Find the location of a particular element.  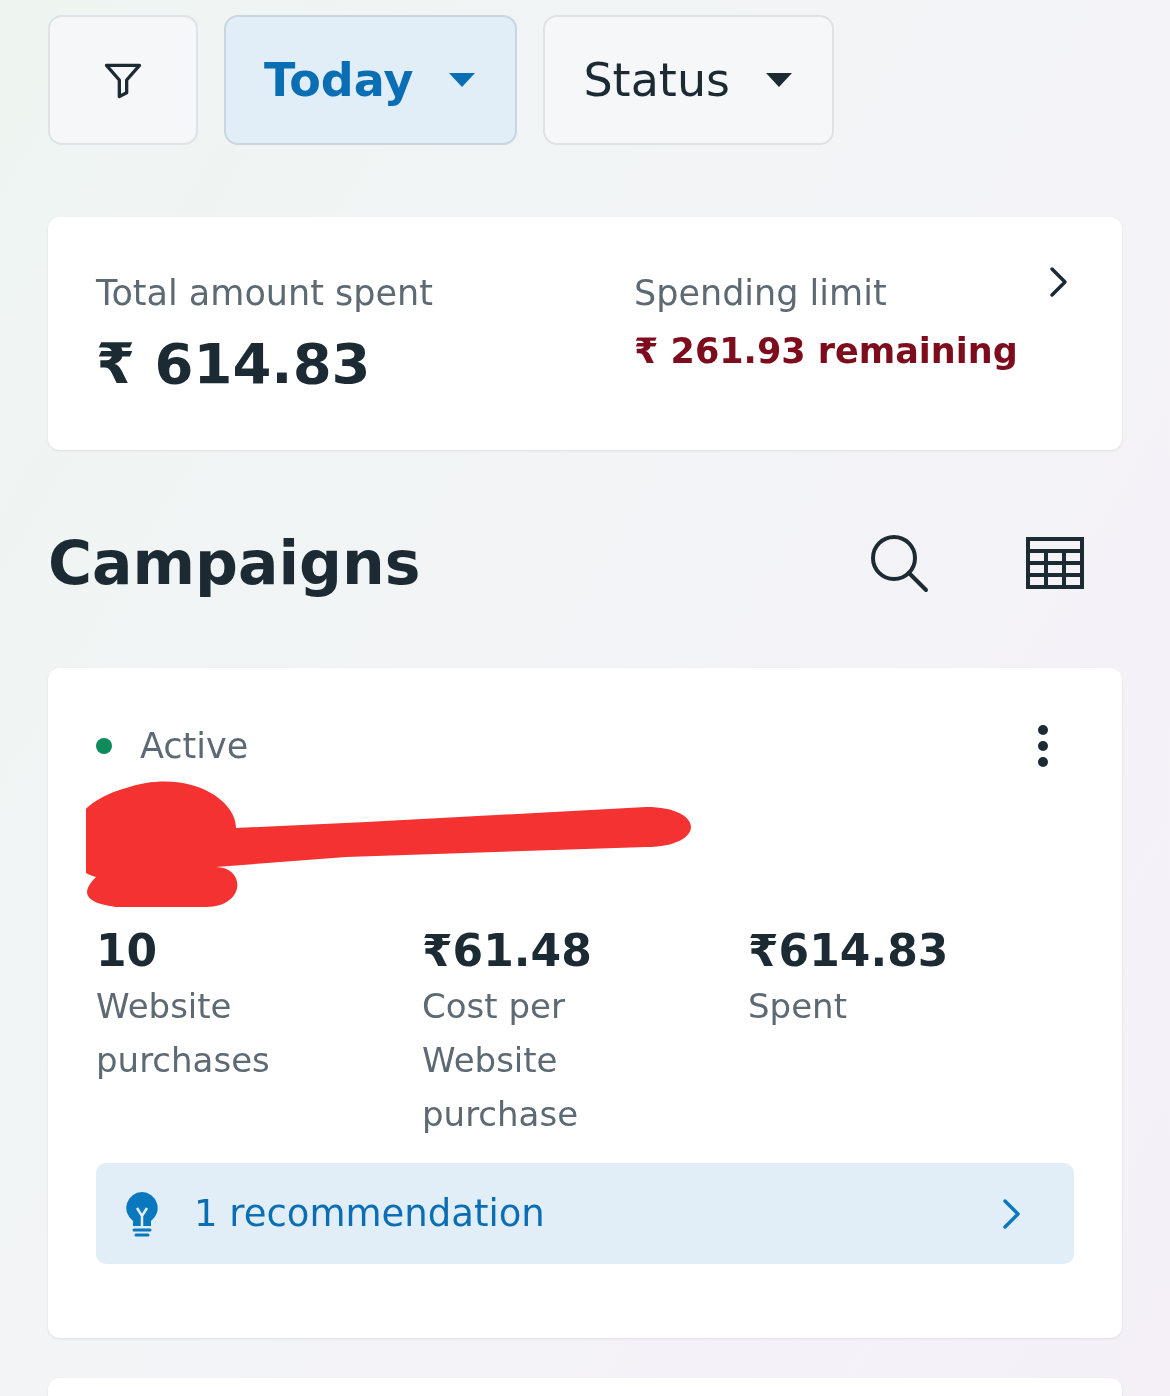

filter-dropdown: Status is located at coordinates (688, 80).